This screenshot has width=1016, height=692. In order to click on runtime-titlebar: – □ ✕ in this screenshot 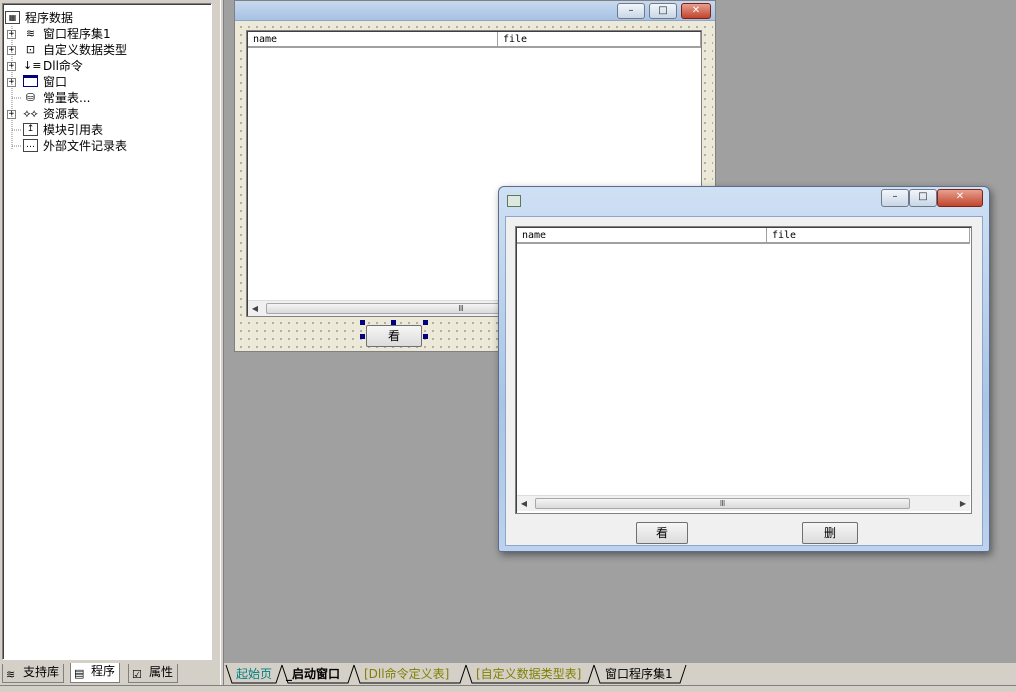, I will do `click(744, 201)`.